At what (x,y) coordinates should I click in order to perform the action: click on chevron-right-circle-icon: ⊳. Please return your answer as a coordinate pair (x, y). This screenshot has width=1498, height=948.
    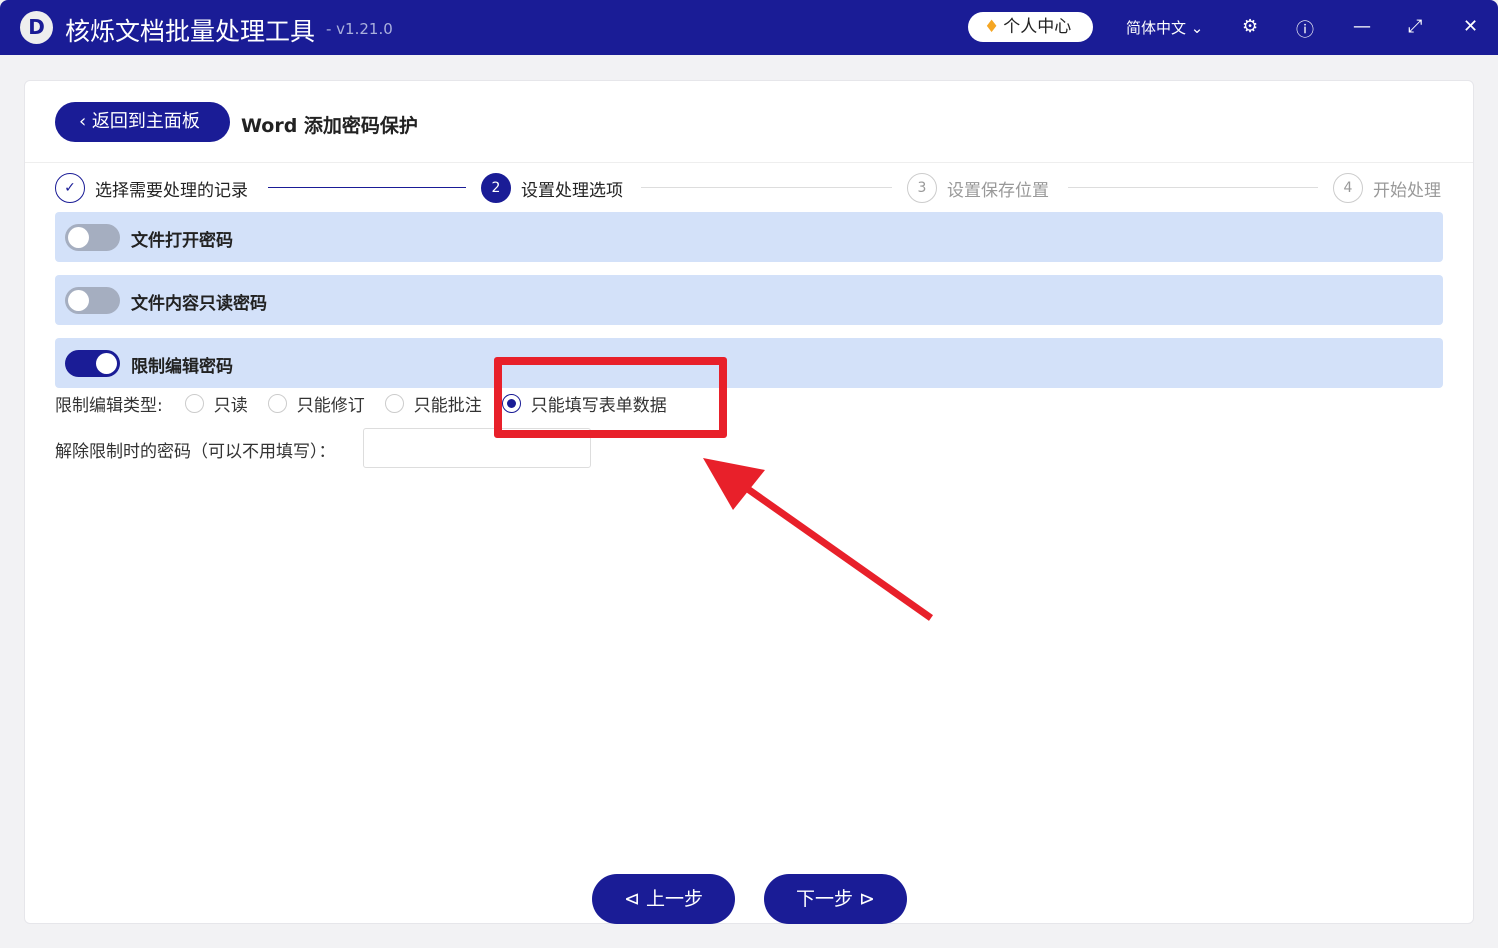
    Looking at the image, I should click on (864, 899).